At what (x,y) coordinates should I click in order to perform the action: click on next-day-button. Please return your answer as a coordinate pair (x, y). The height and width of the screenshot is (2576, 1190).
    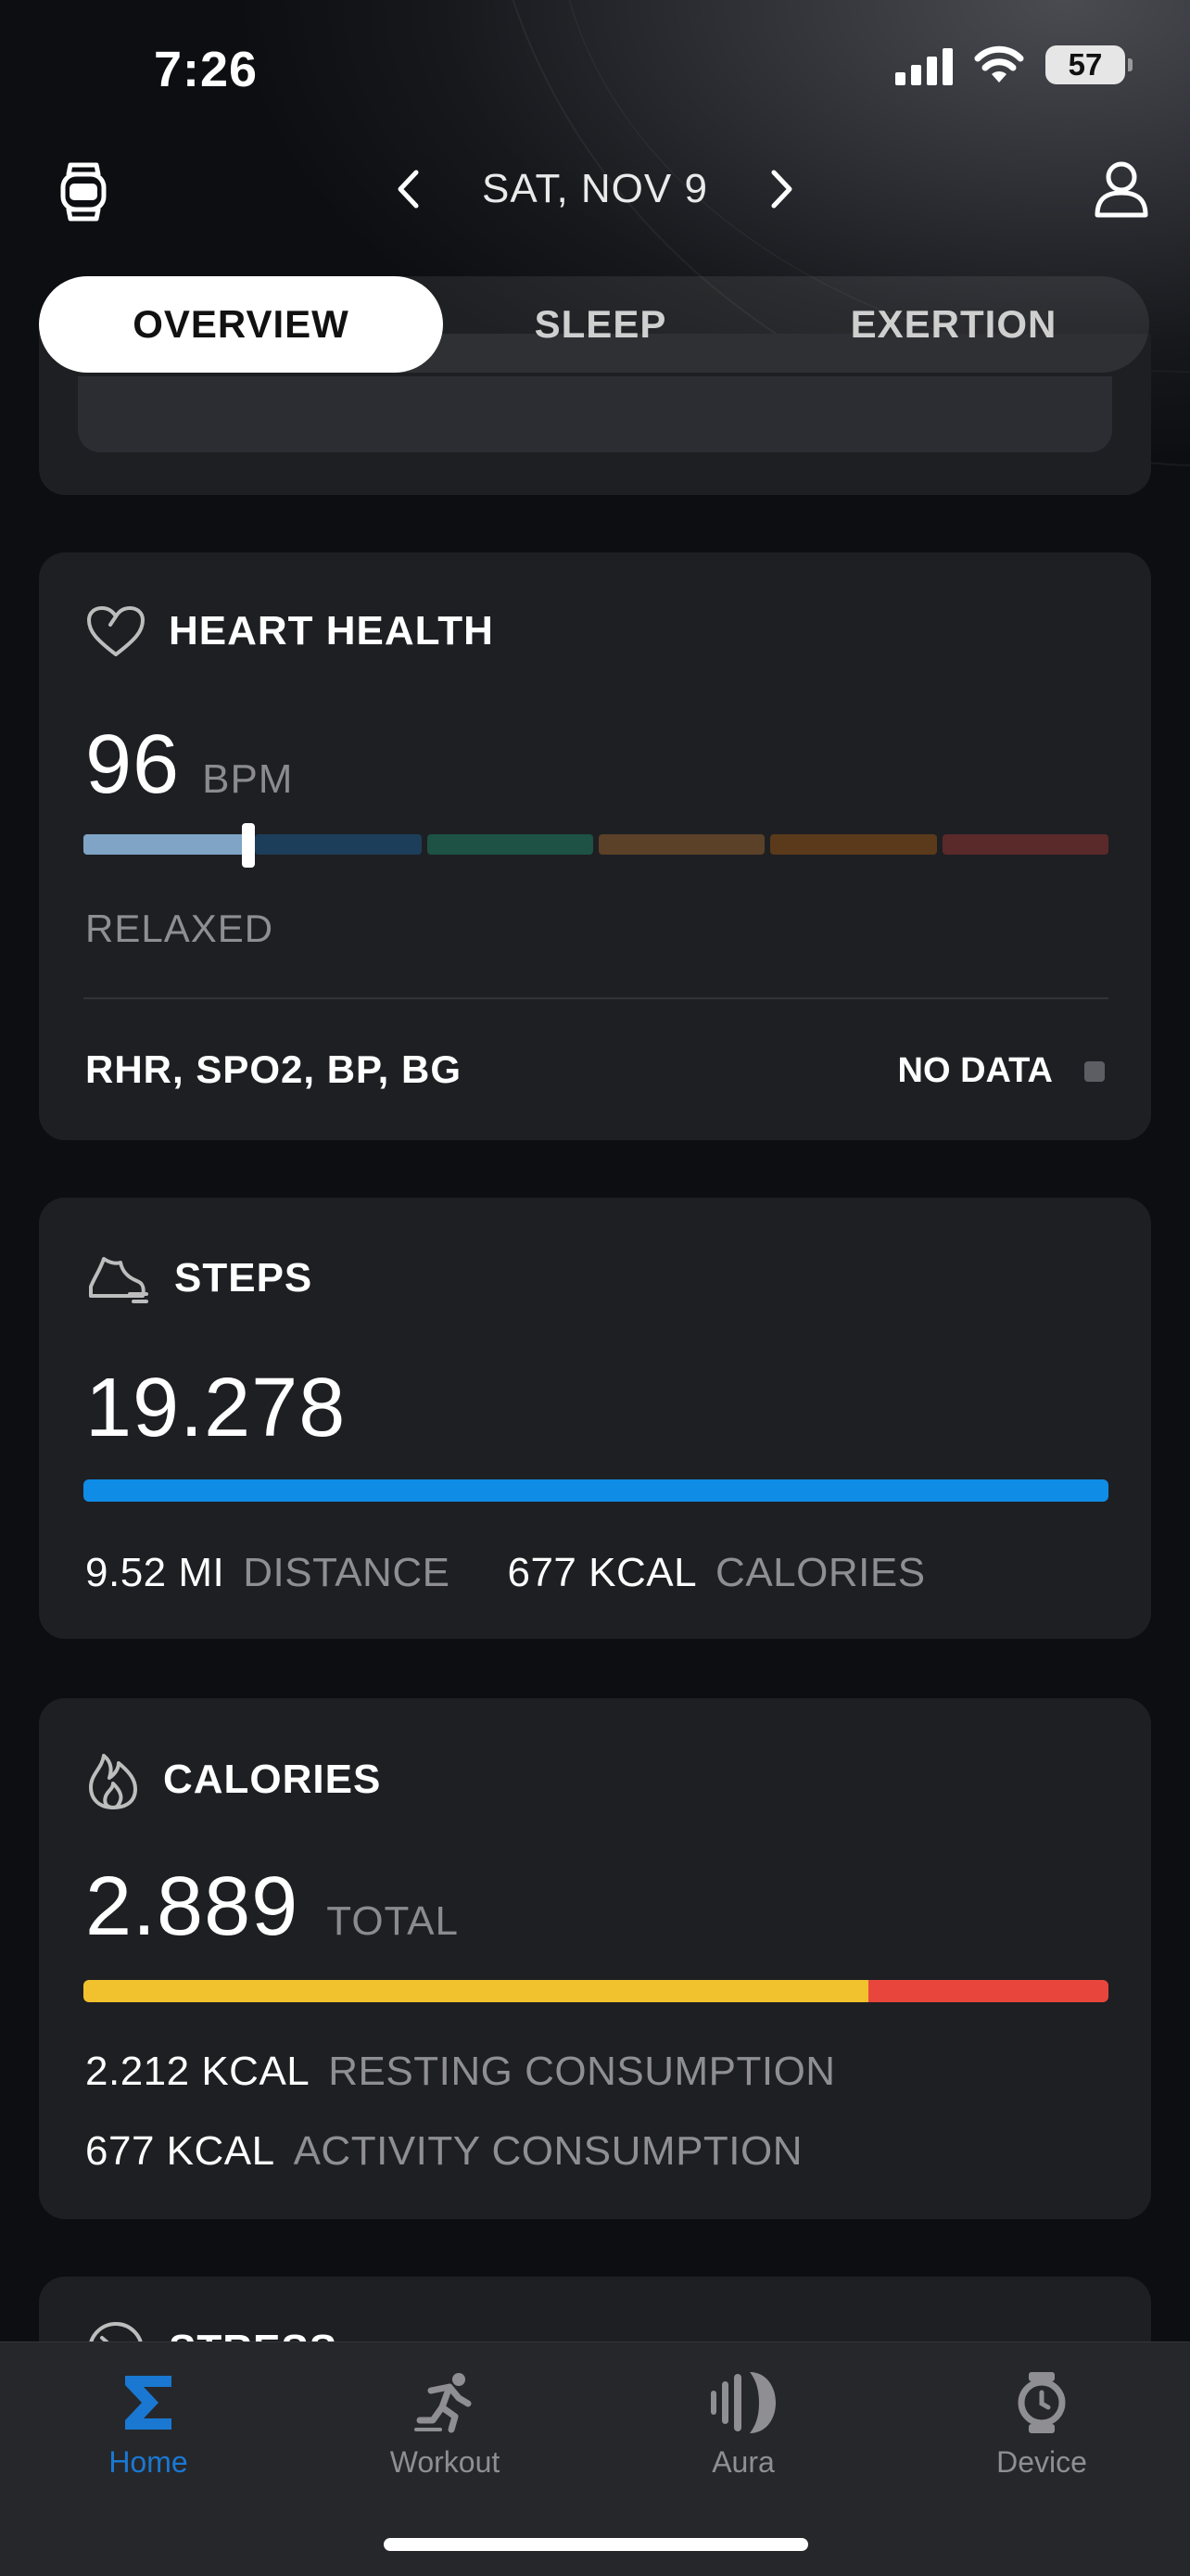
    Looking at the image, I should click on (782, 189).